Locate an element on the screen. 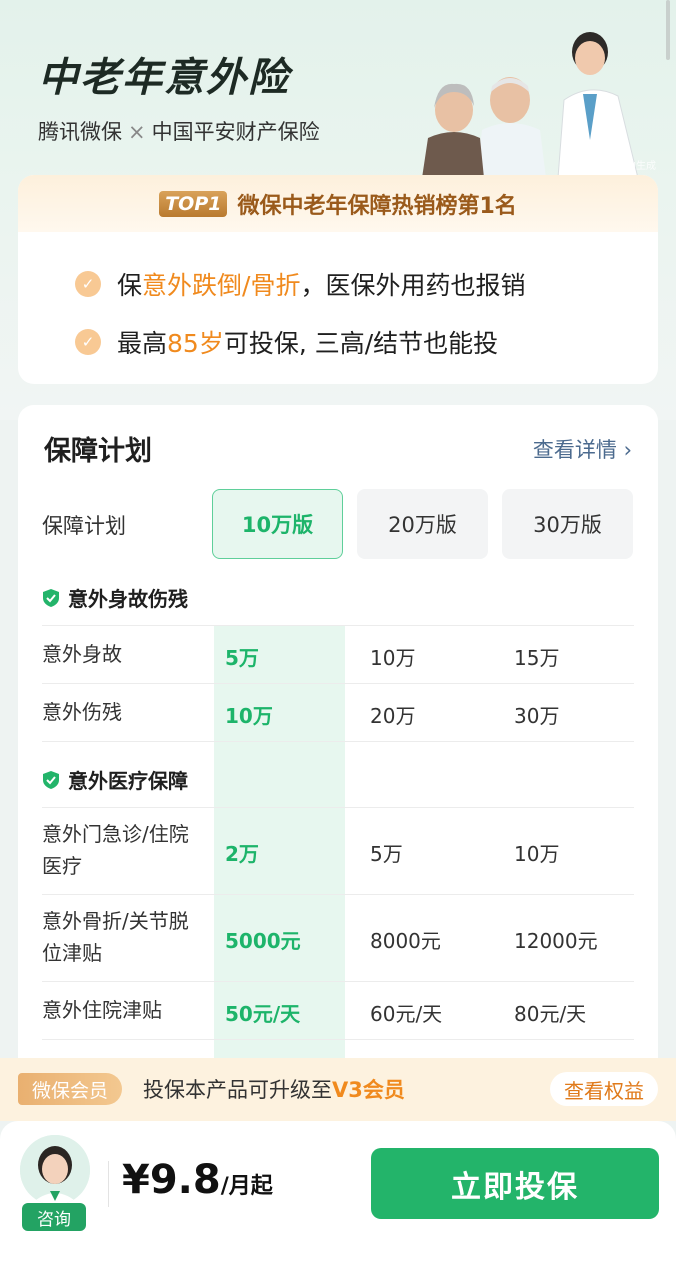 The height and width of the screenshot is (1261, 676). feature-item: ✓ 最高85岁可投保, 三高/结节也能投 is located at coordinates (366, 342).